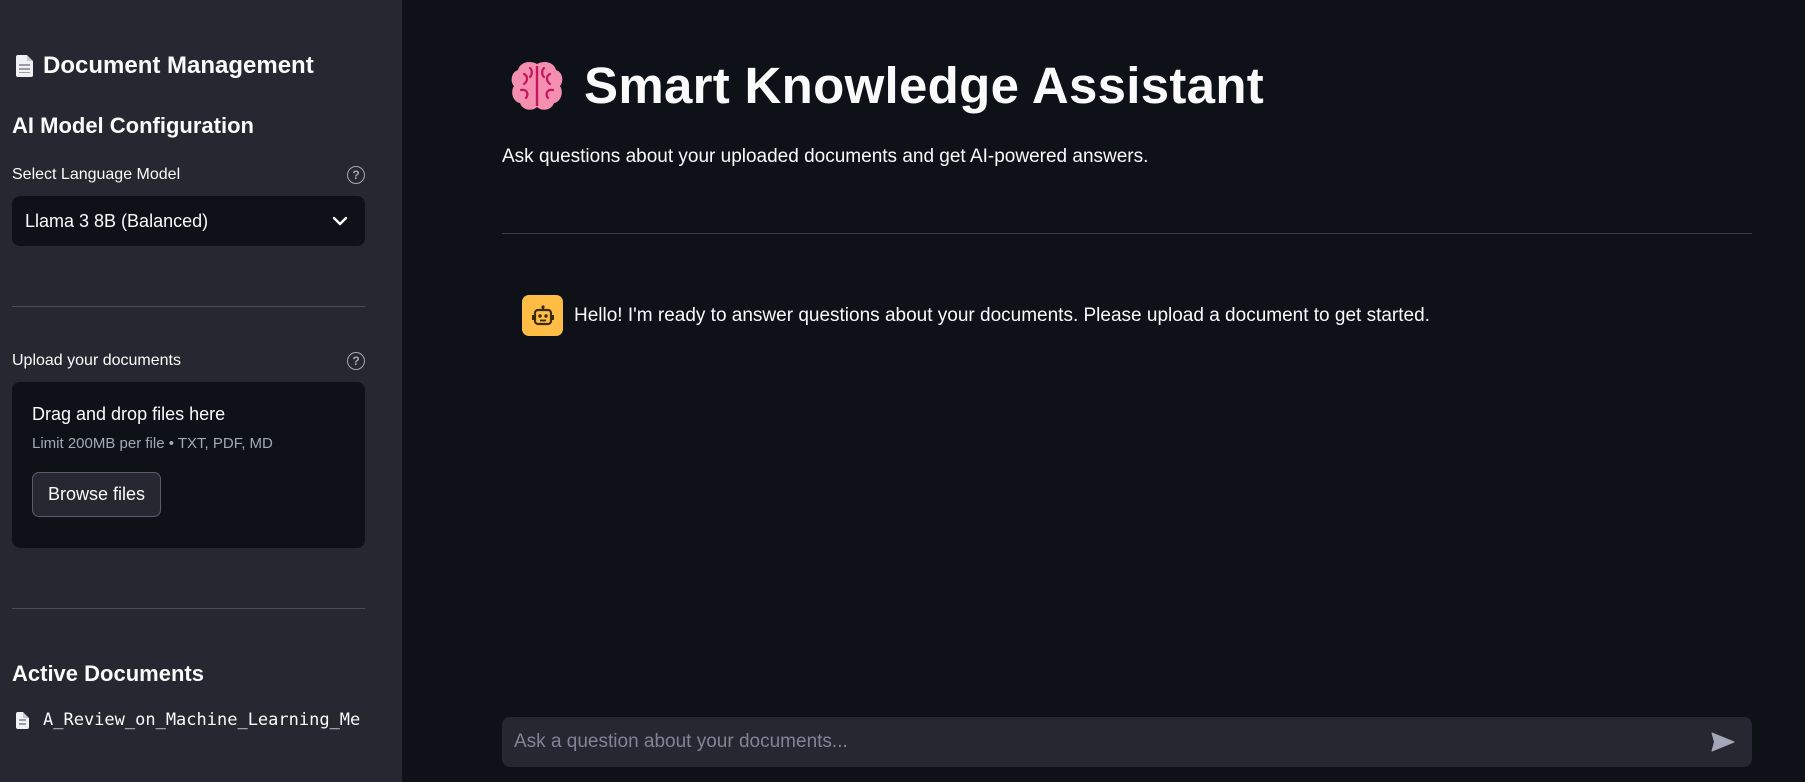  What do you see at coordinates (924, 85) in the screenshot?
I see `page-title: Smart Knowledge Assistant` at bounding box center [924, 85].